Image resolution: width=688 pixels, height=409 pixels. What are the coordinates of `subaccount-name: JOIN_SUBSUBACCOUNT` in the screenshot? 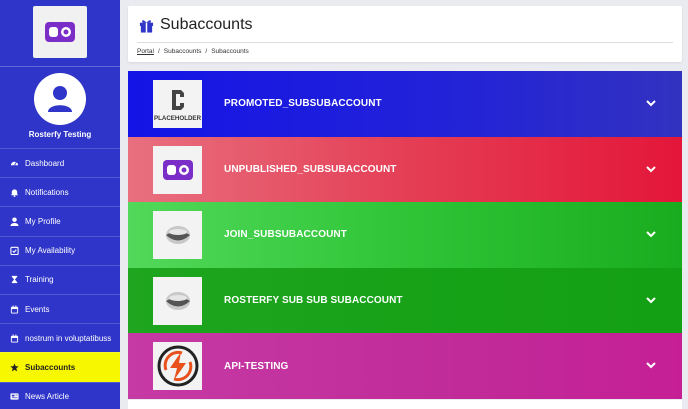 It's located at (285, 235).